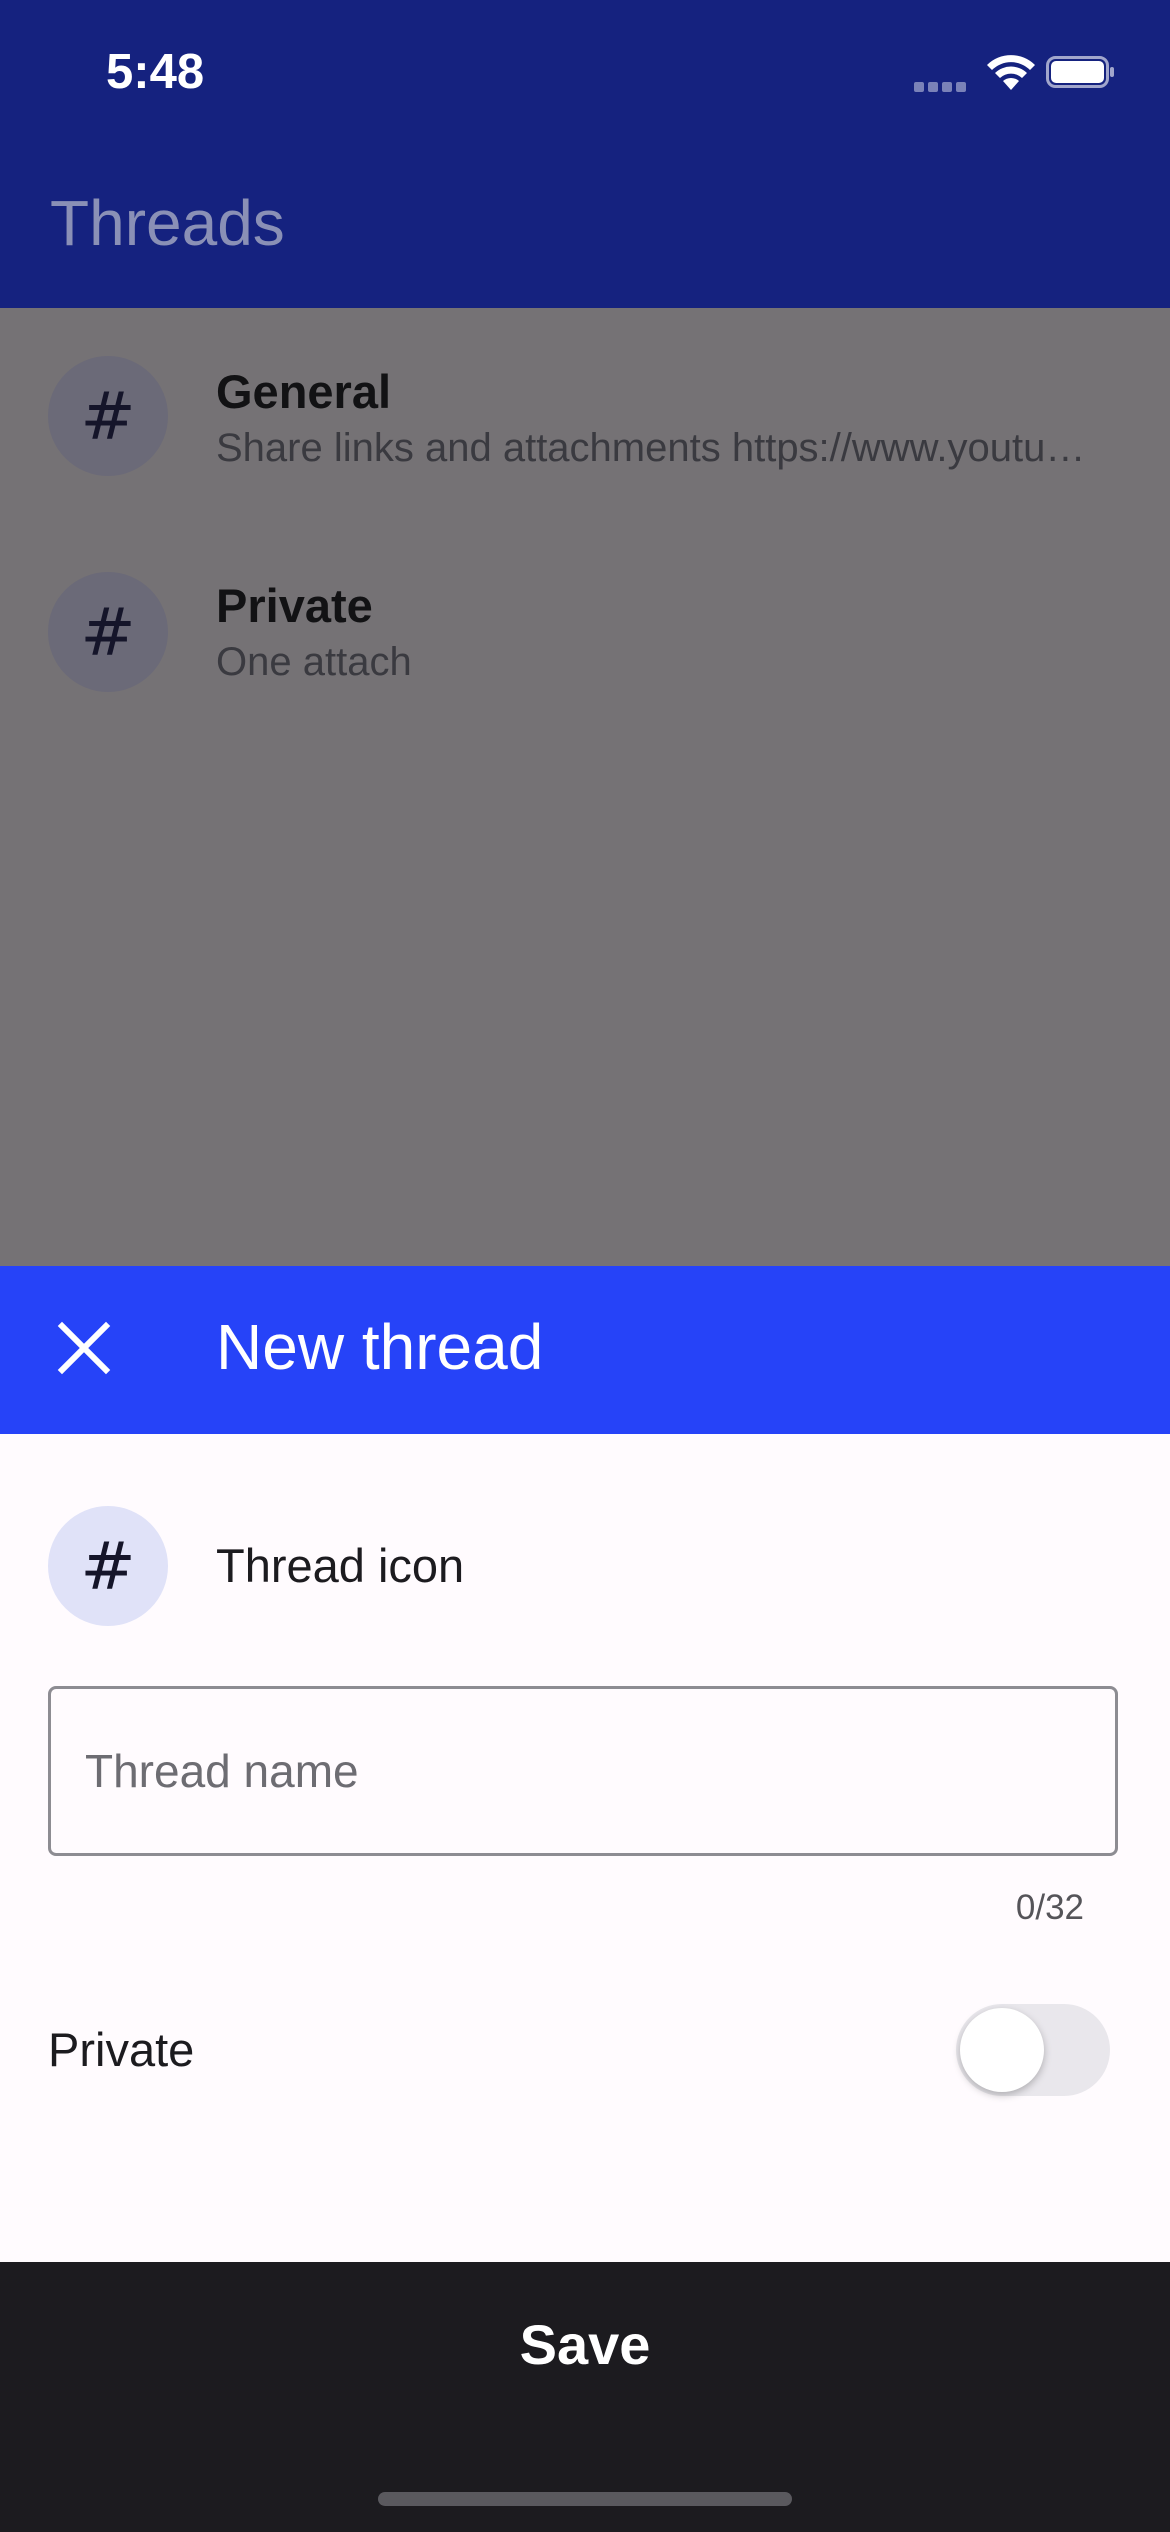 The image size is (1170, 2532). I want to click on sheet-title: New thread, so click(380, 1347).